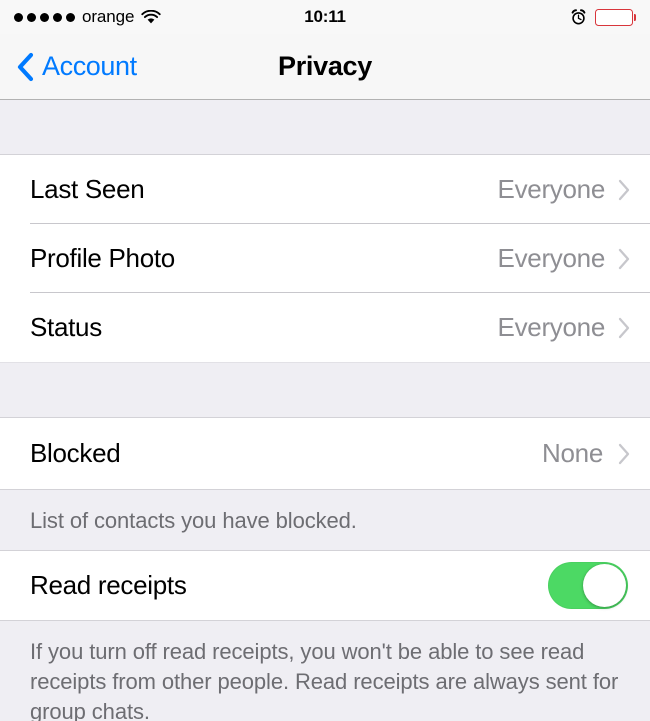  What do you see at coordinates (604, 585) in the screenshot?
I see `toggle-knob` at bounding box center [604, 585].